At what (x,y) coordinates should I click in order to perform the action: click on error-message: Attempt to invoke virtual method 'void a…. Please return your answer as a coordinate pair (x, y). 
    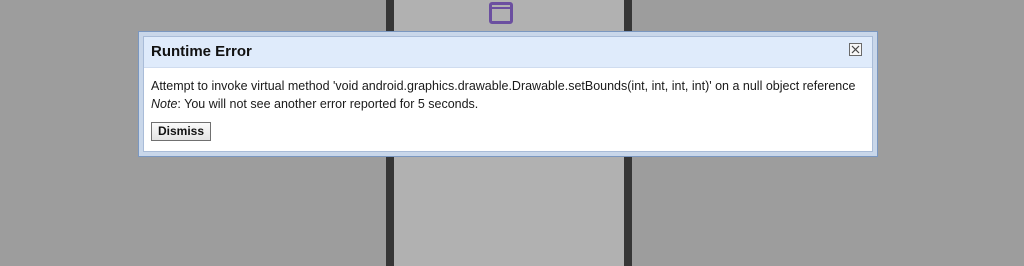
    Looking at the image, I should click on (503, 86).